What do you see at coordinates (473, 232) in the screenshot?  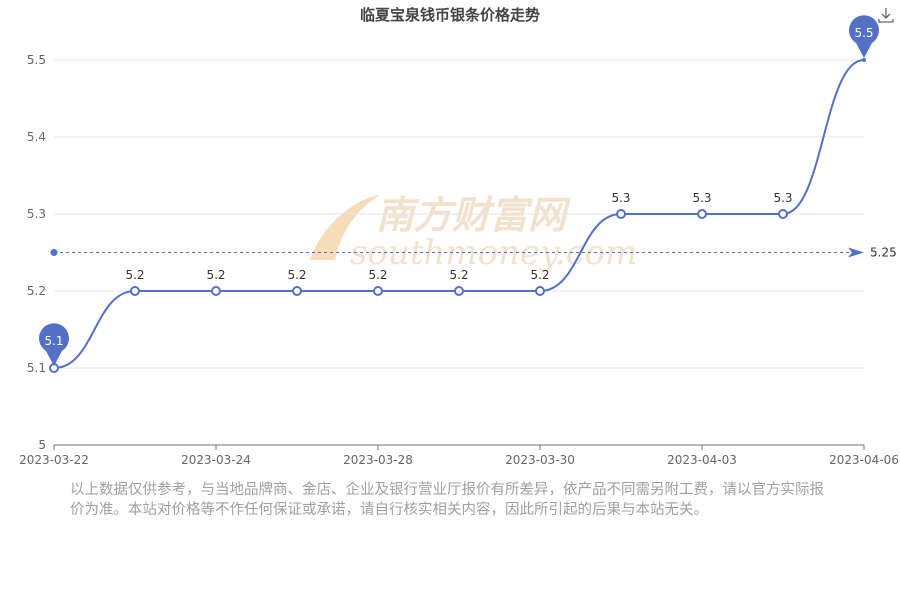 I see `watermark: 南方财富网 southmoney.com` at bounding box center [473, 232].